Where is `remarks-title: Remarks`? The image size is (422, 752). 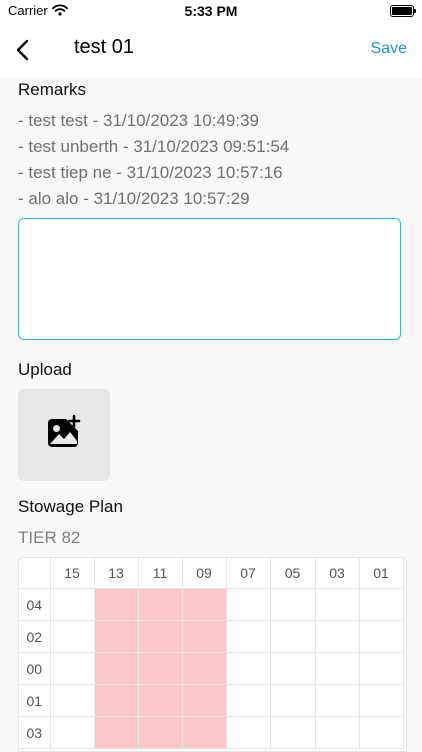 remarks-title: Remarks is located at coordinates (52, 89).